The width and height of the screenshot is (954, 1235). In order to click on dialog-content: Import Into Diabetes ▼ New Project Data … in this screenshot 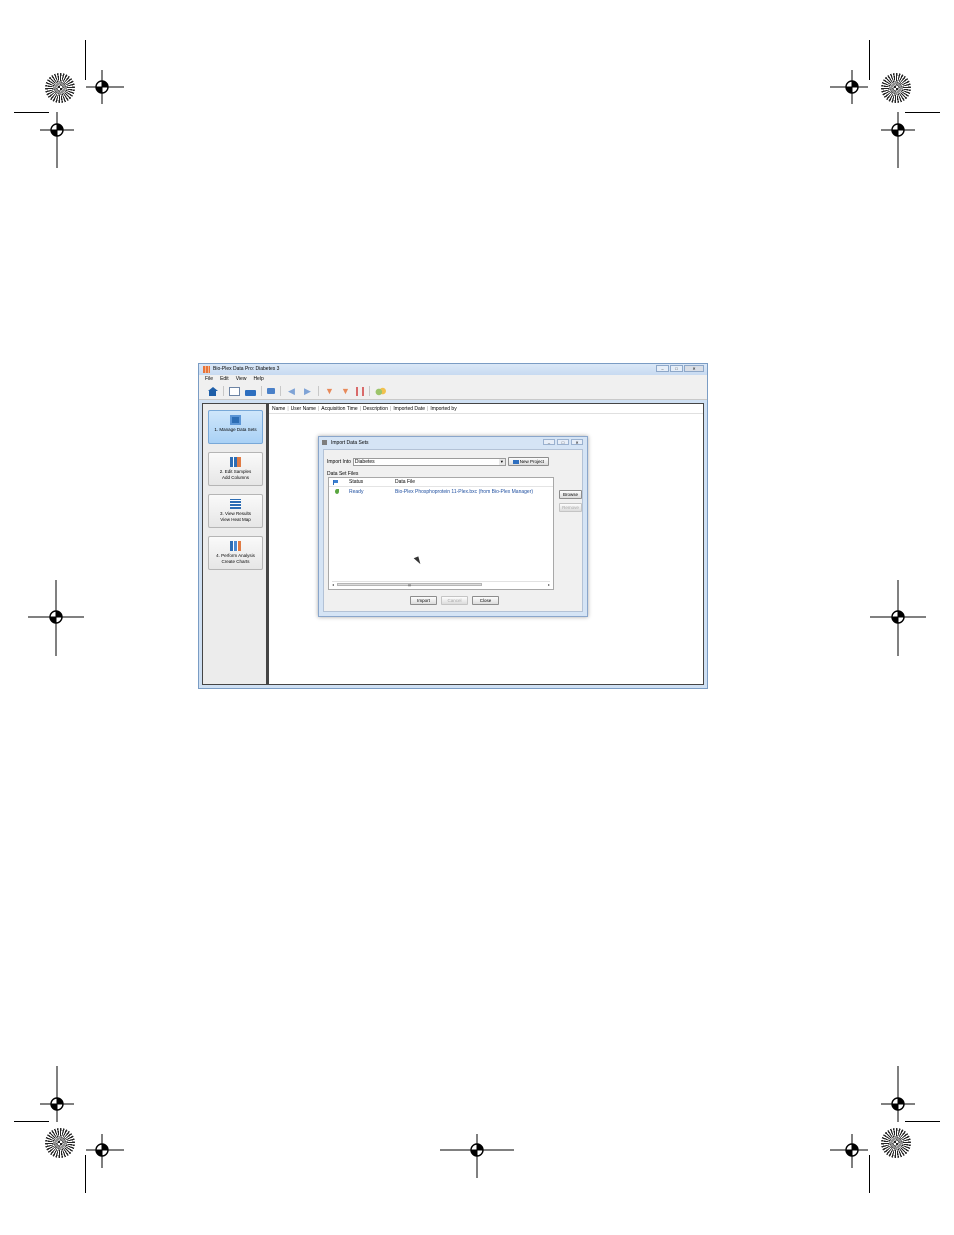, I will do `click(453, 530)`.